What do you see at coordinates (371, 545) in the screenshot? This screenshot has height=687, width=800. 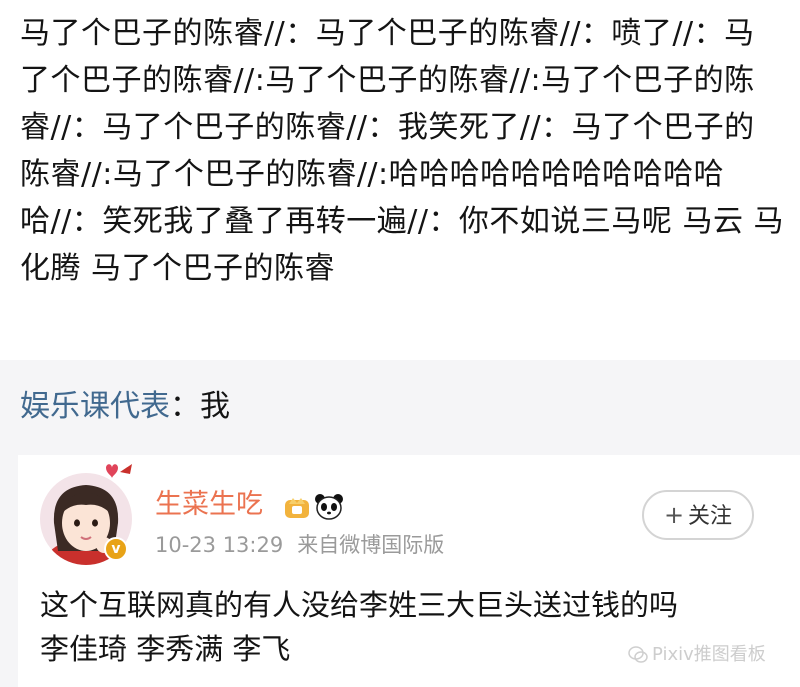 I see `post-source: 来自微博国际版` at bounding box center [371, 545].